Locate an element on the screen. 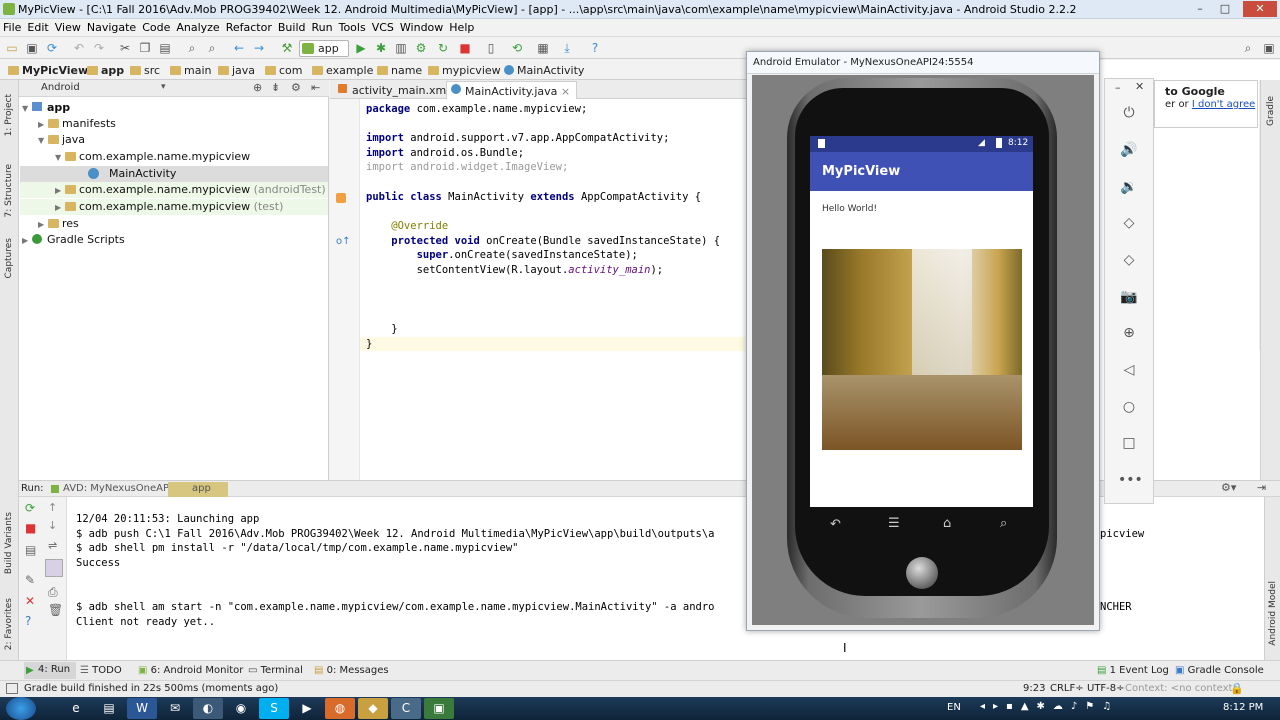 This screenshot has width=1280, height=720. scroll-up-icon: ↑ is located at coordinates (52, 507).